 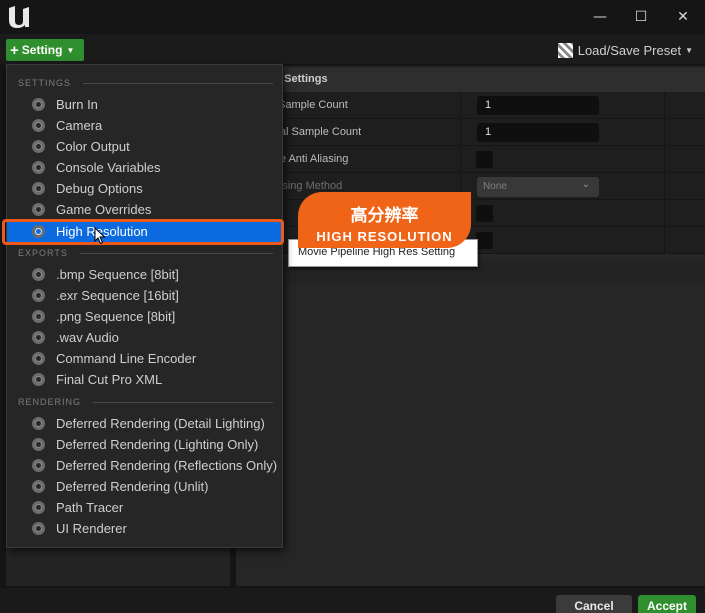 What do you see at coordinates (585, 184) in the screenshot?
I see `chevron-down-icon: ⌄` at bounding box center [585, 184].